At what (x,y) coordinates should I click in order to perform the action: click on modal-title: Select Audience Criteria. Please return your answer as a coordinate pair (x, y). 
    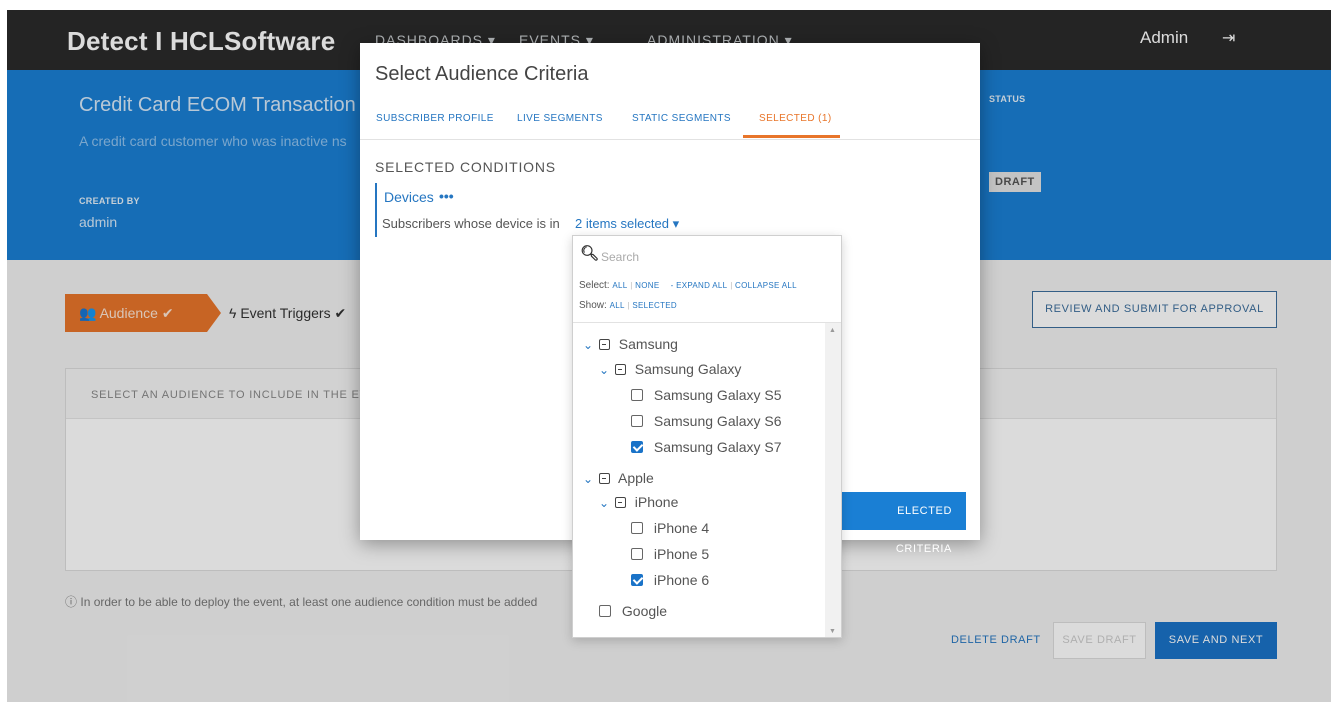
    Looking at the image, I should click on (482, 74).